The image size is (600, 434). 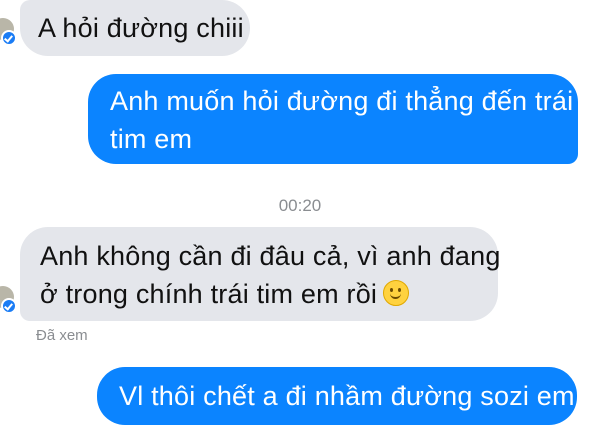 I want to click on message-text: tim em, so click(x=151, y=139).